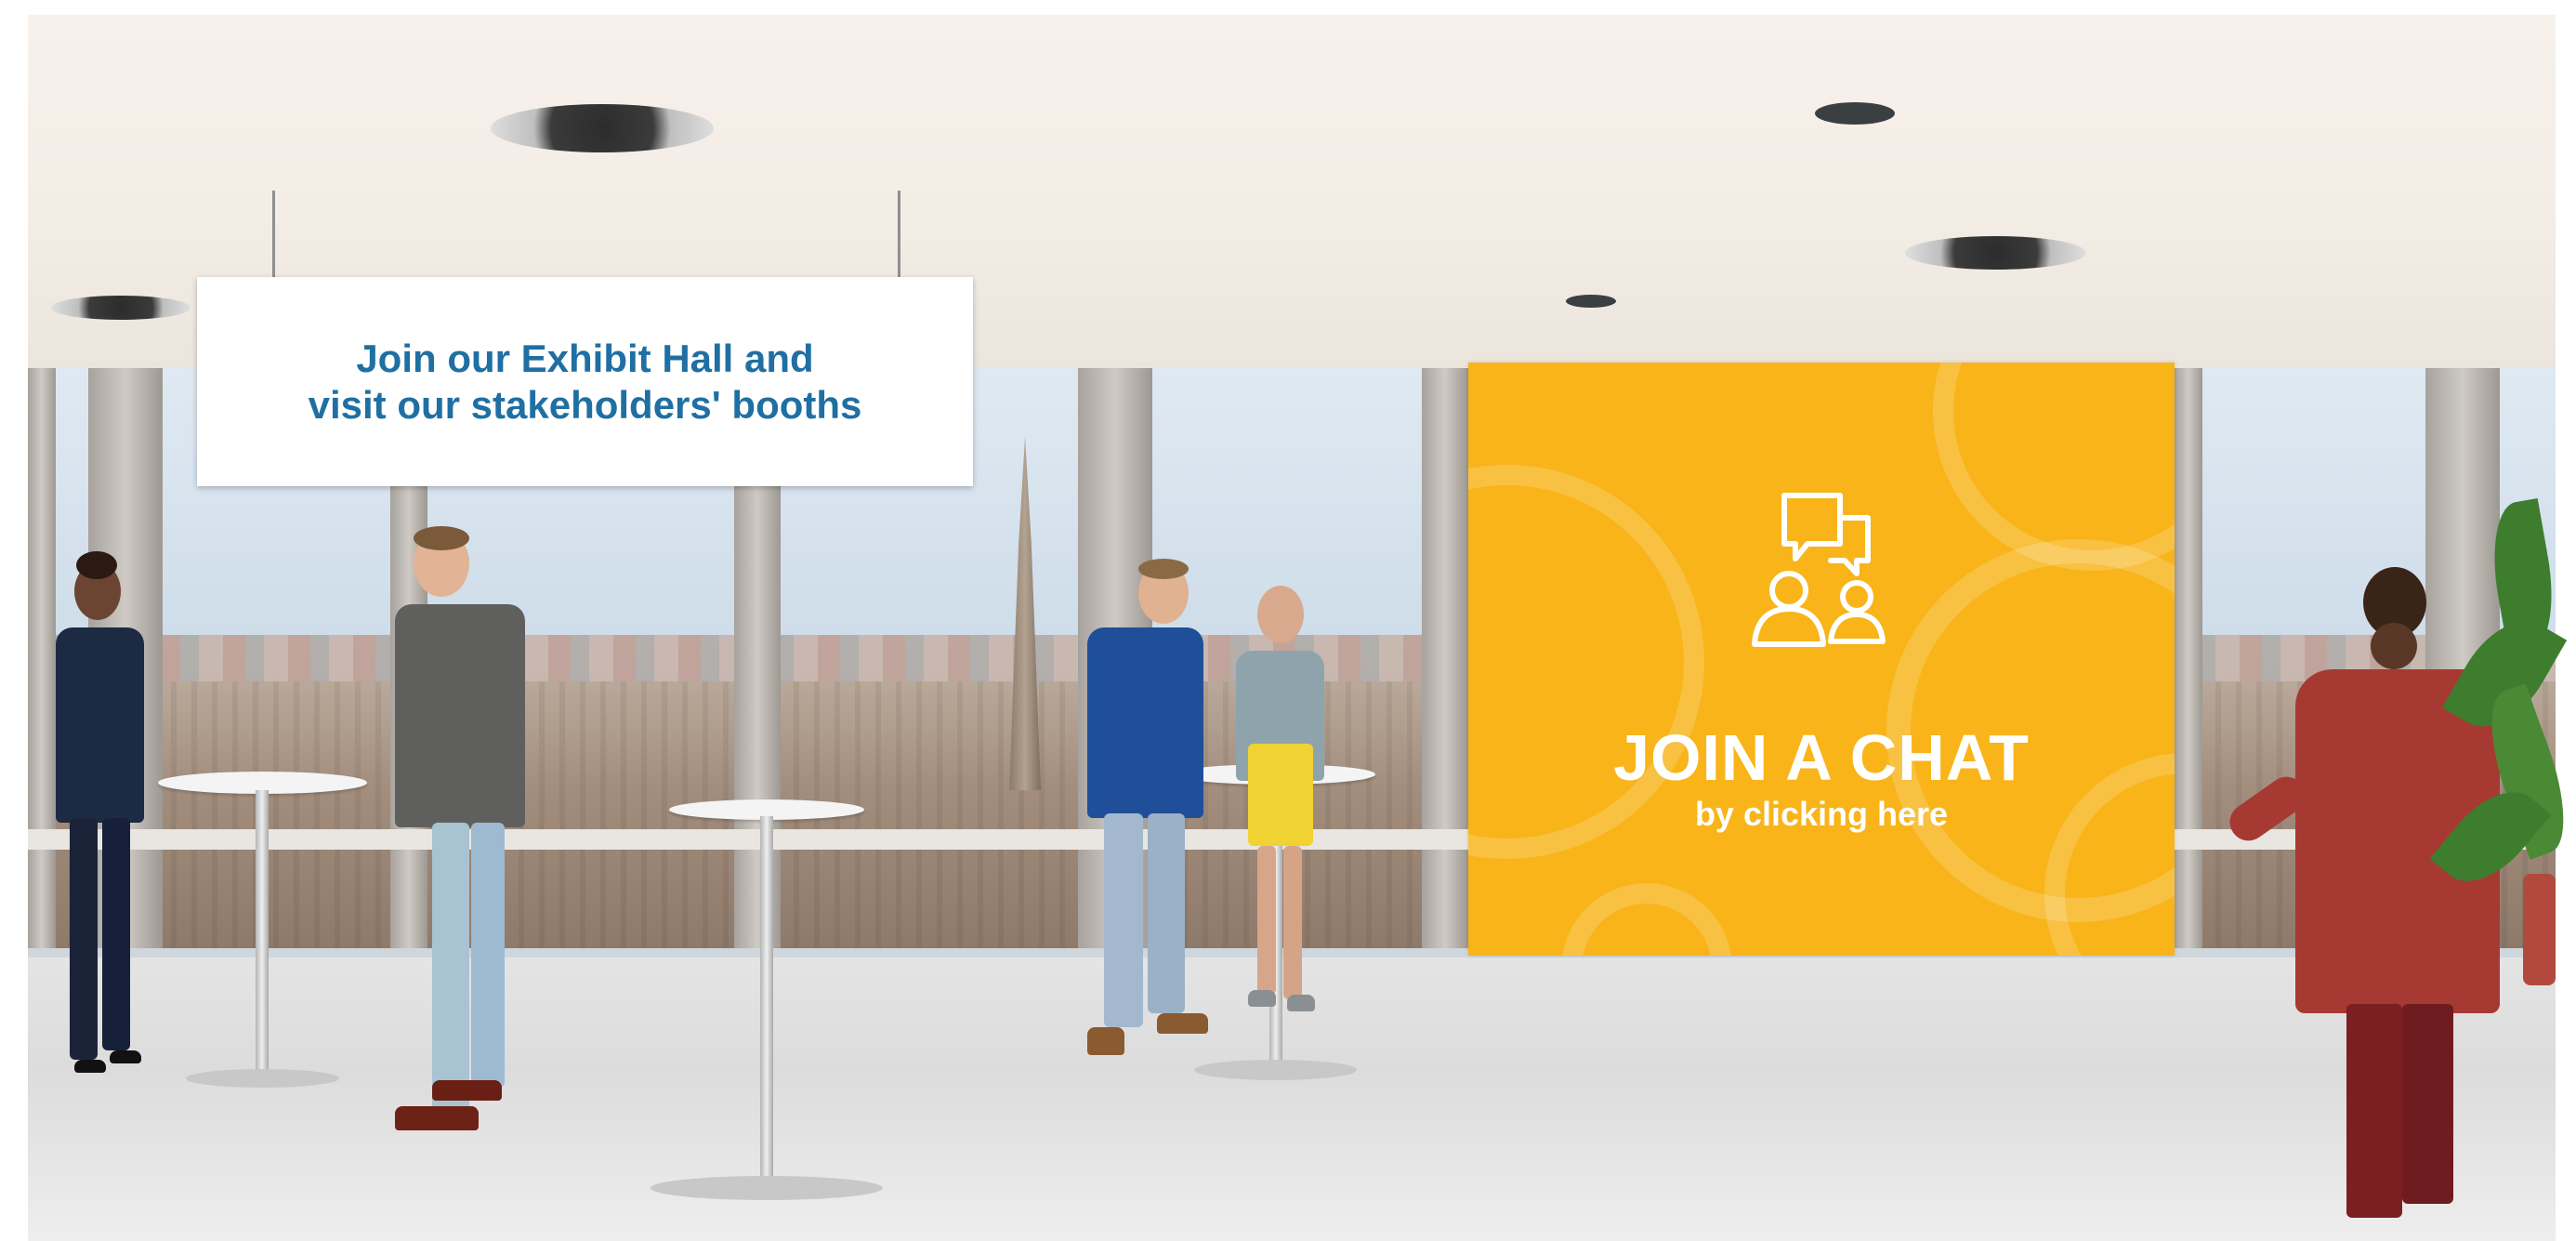  Describe the element at coordinates (1278, 799) in the screenshot. I see `person-woman-yellow-dress` at that location.